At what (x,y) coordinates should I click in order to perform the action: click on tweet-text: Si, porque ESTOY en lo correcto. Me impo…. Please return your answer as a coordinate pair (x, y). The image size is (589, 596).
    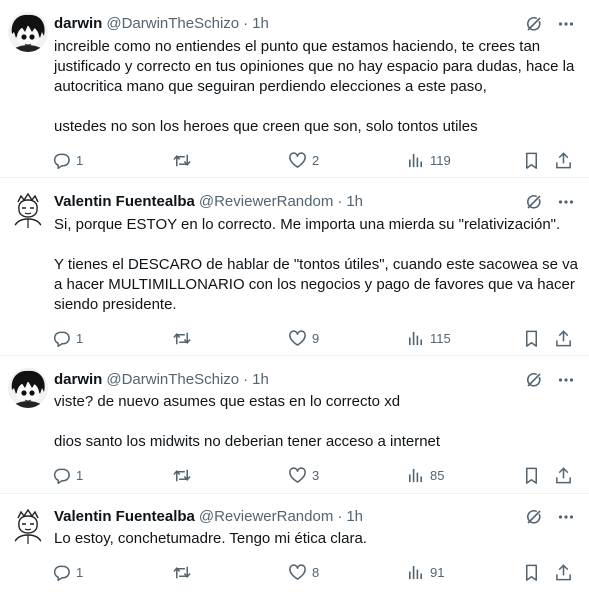
    Looking at the image, I should click on (316, 265).